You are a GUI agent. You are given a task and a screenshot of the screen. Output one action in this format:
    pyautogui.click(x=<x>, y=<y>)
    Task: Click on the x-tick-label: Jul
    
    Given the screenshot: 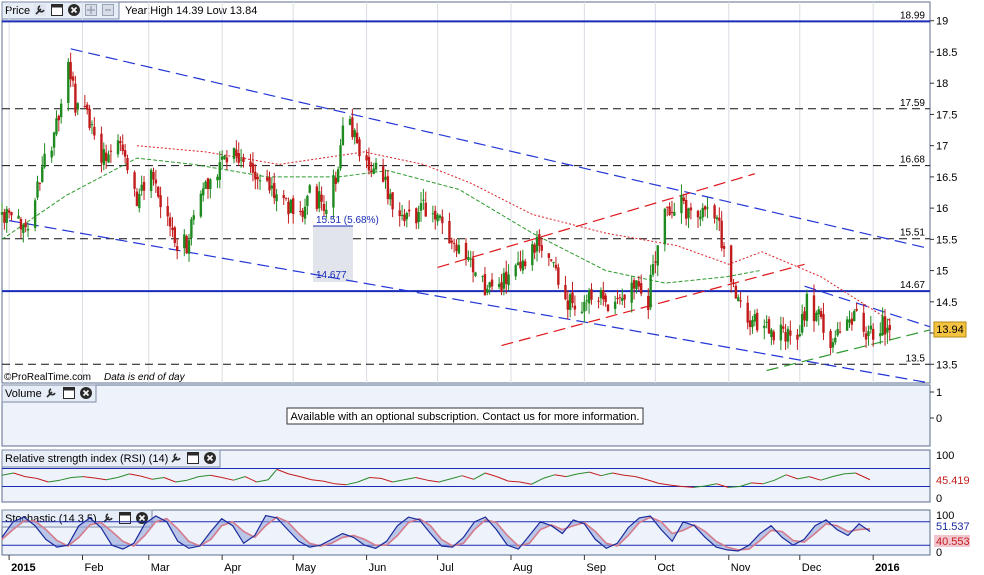 What is the action you would take?
    pyautogui.click(x=447, y=568)
    